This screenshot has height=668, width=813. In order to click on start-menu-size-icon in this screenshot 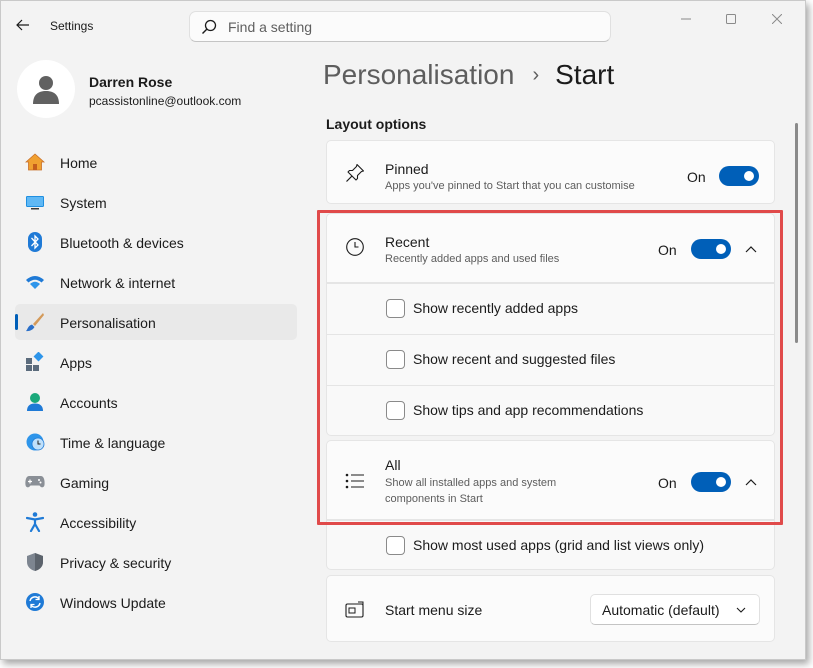, I will do `click(355, 610)`.